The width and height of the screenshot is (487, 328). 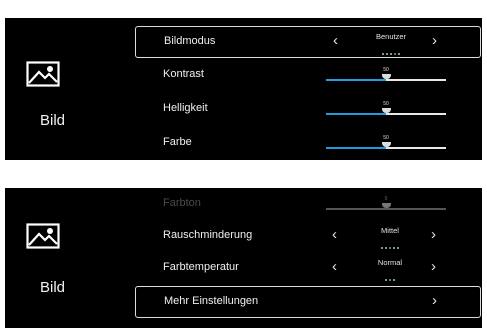 I want to click on noise-reduction-row: Rauschminderung ‹ Mittel ›, so click(x=308, y=237).